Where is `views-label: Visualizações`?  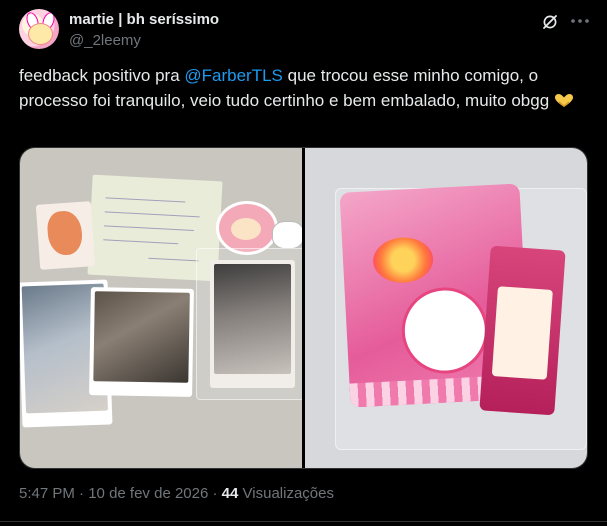
views-label: Visualizações is located at coordinates (288, 493).